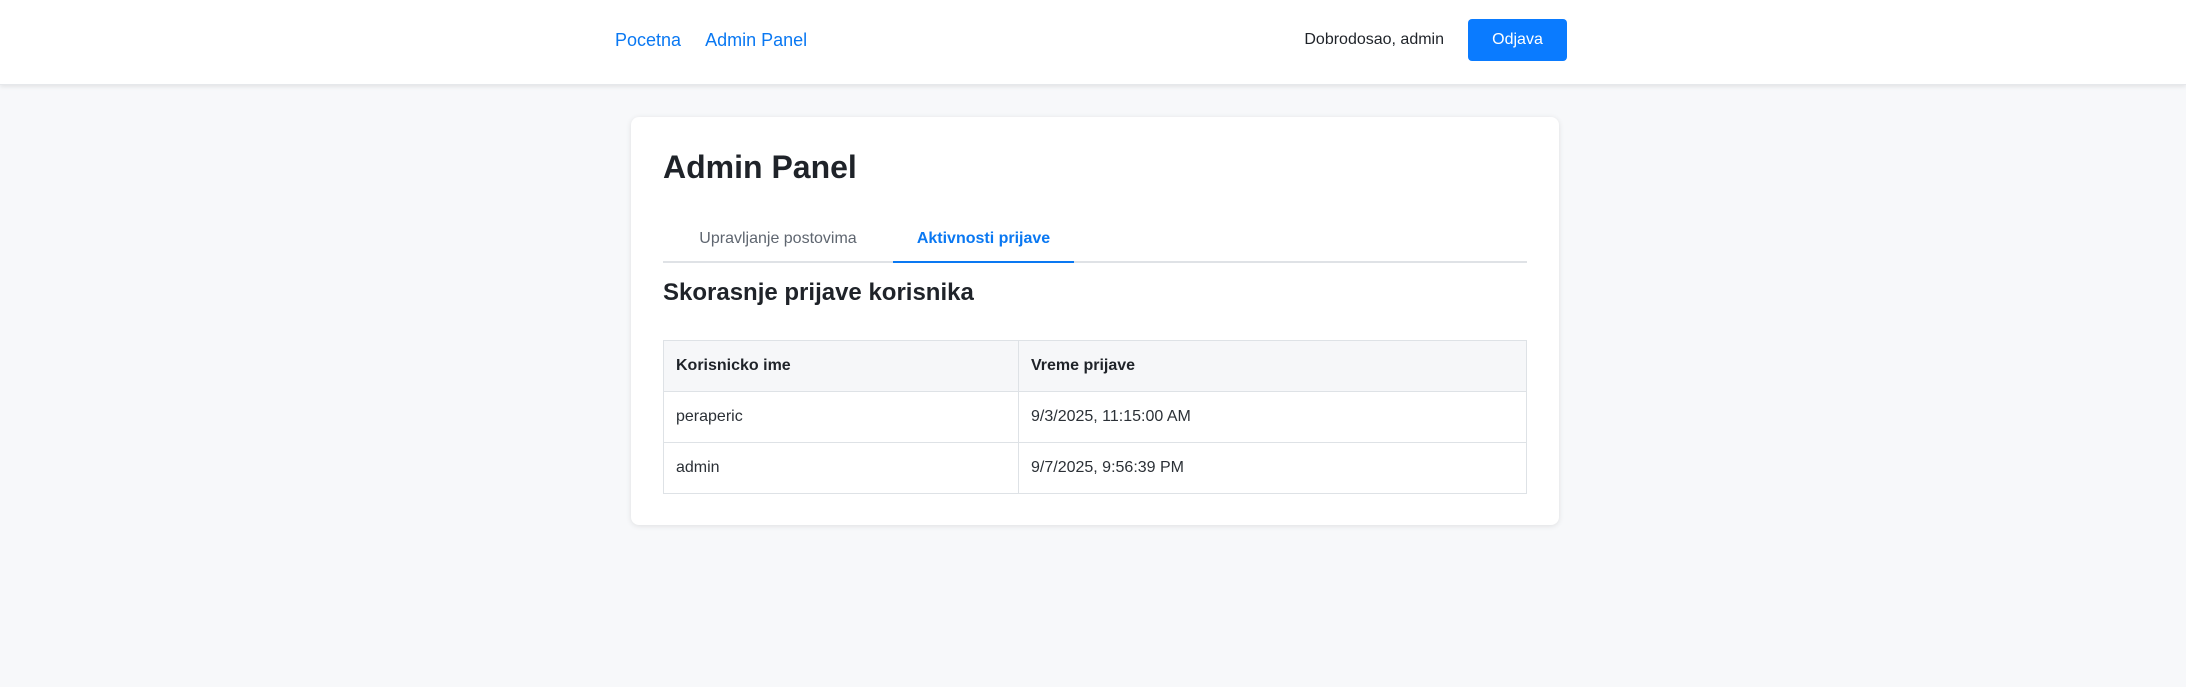 This screenshot has height=687, width=2186. I want to click on column-header-username: Korisnicko ime, so click(841, 366).